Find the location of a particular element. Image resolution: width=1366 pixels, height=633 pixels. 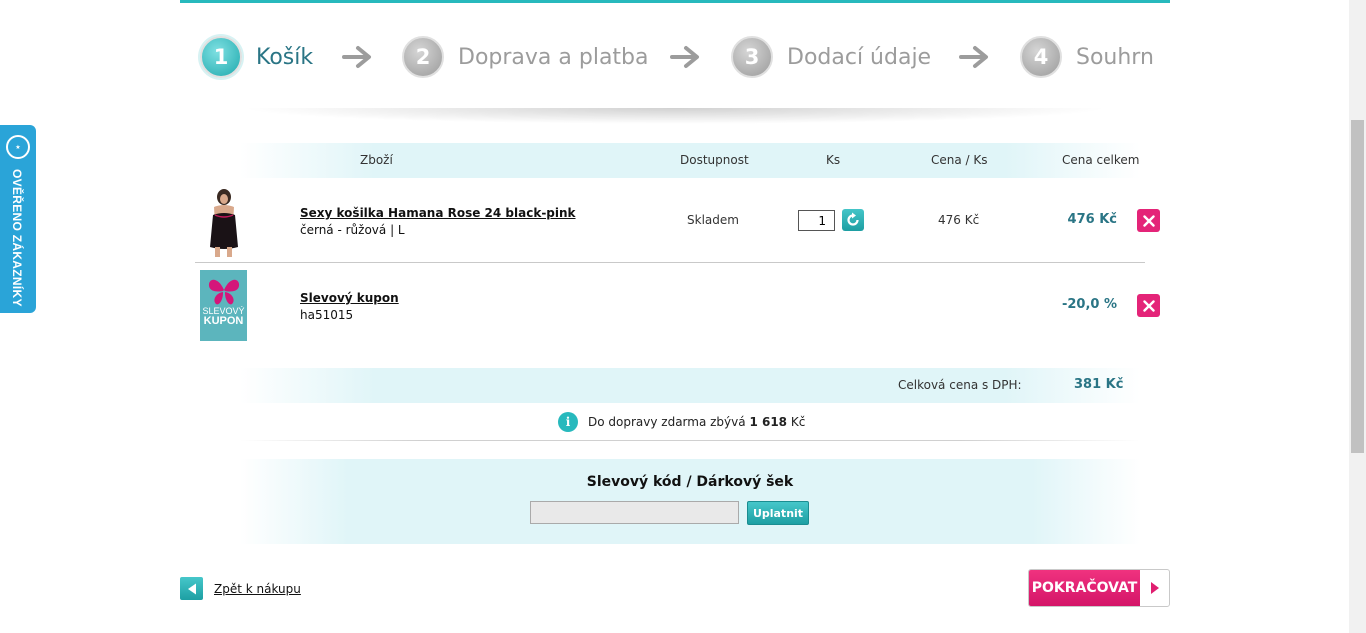

refresh-quantity-button is located at coordinates (853, 220).